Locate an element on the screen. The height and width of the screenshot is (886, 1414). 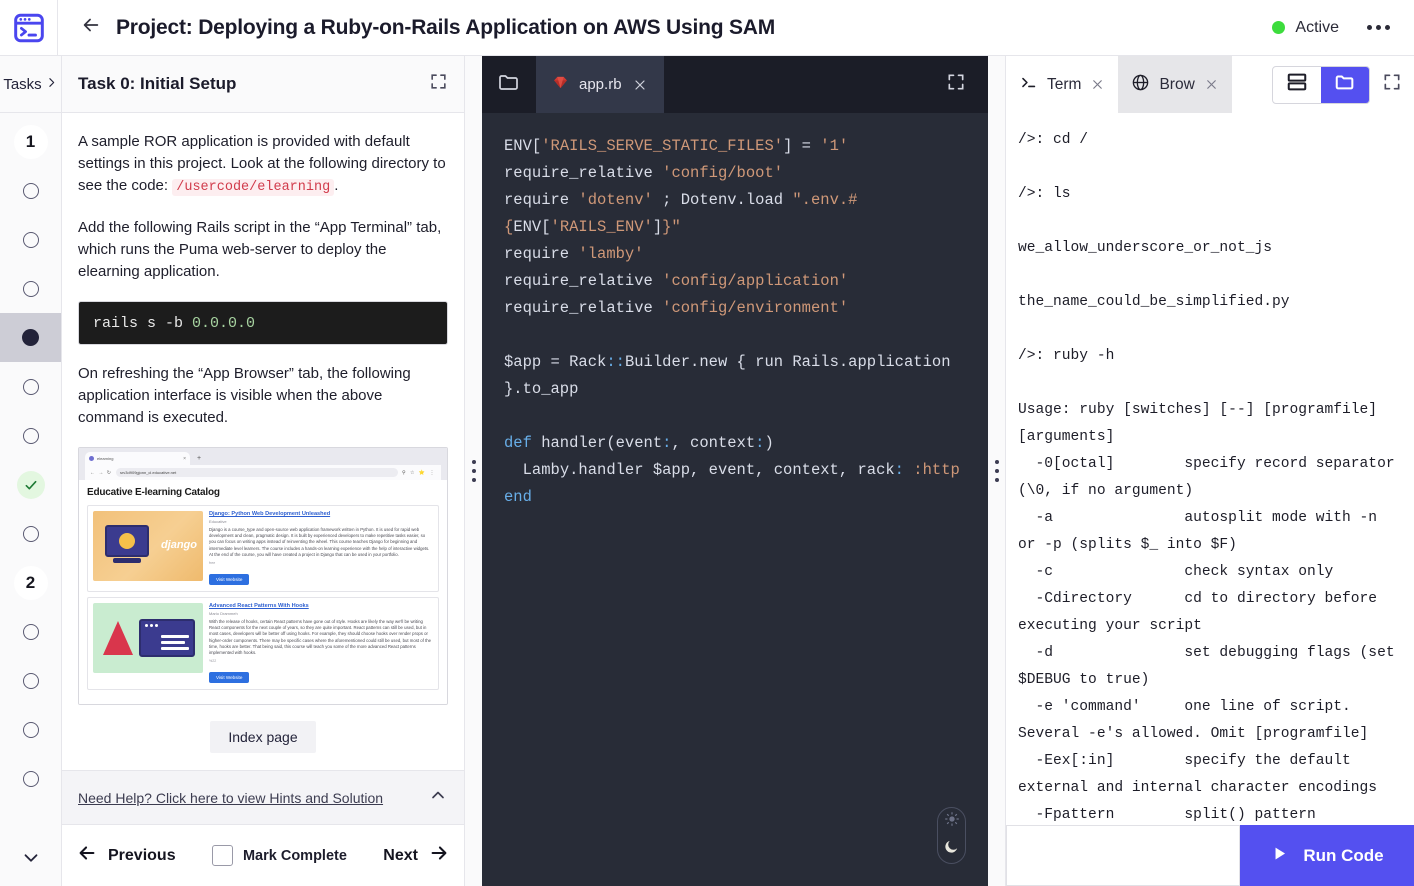
editor-tab-app-rb: app.rb is located at coordinates (600, 84).